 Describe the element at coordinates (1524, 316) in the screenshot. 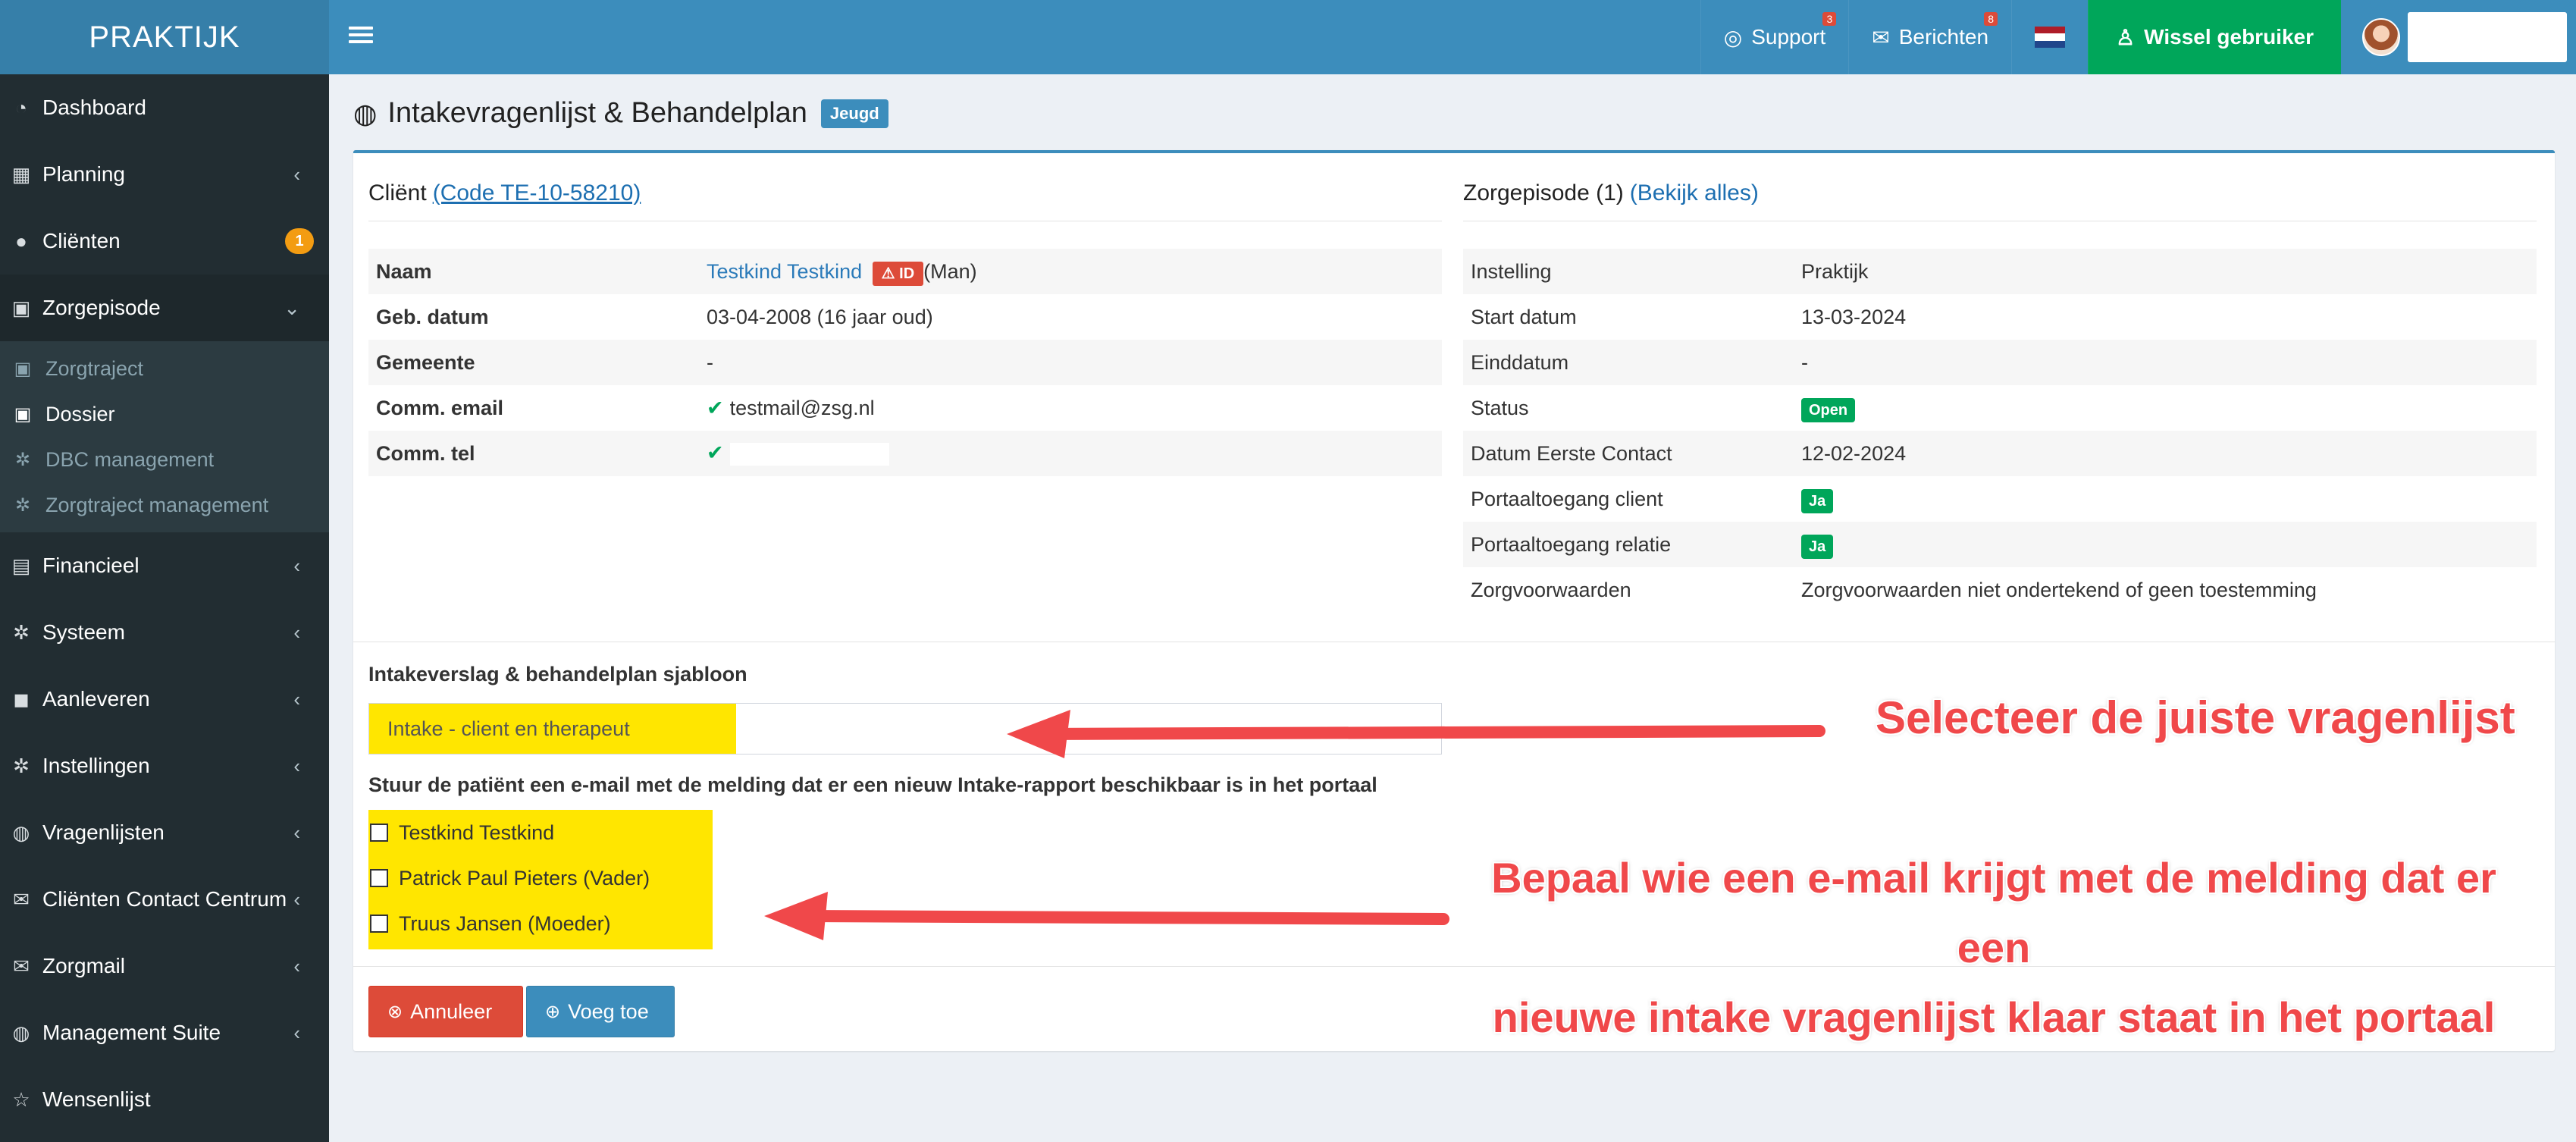

I see `episode-label: Start datum` at that location.